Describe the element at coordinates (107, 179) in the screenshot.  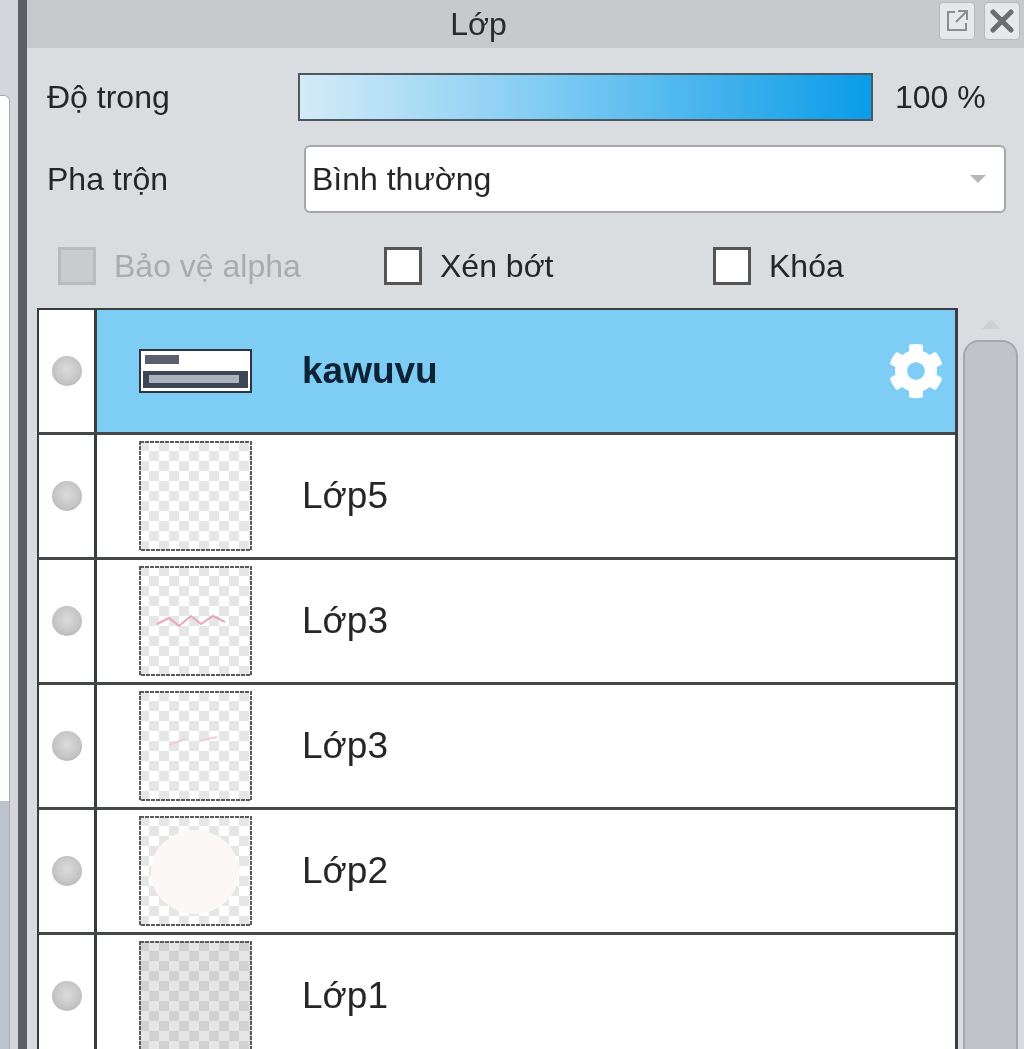
I see `blend-mode-label: Pha trộn` at that location.